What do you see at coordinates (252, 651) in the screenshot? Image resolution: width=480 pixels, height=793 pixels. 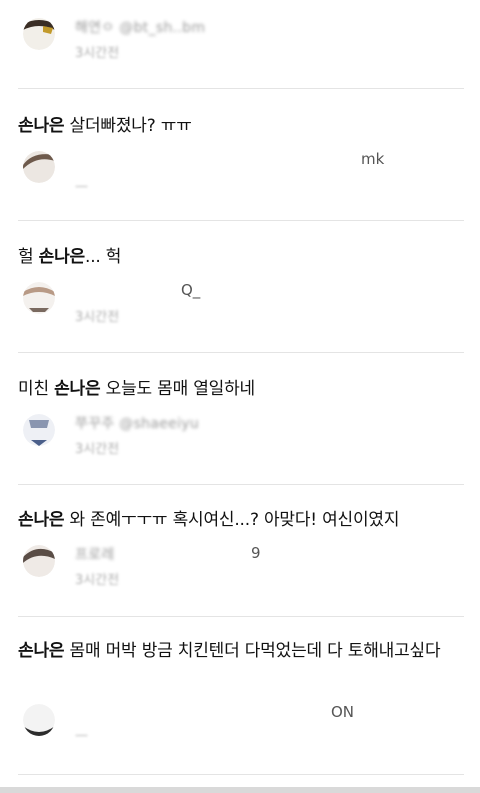 I see `tweet-text-suffix: 몸매 머박 방금 치킨텐더 다먹었는데 다 토해내고싶다` at bounding box center [252, 651].